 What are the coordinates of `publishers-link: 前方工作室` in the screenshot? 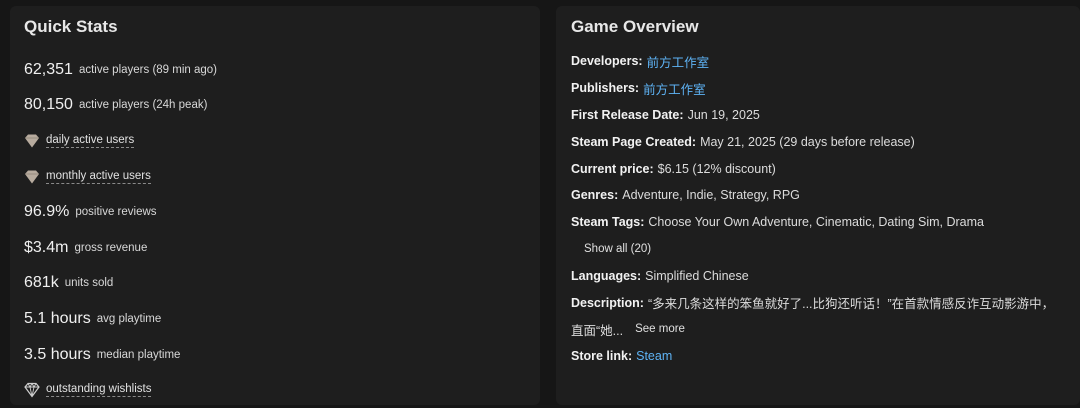 It's located at (674, 88).